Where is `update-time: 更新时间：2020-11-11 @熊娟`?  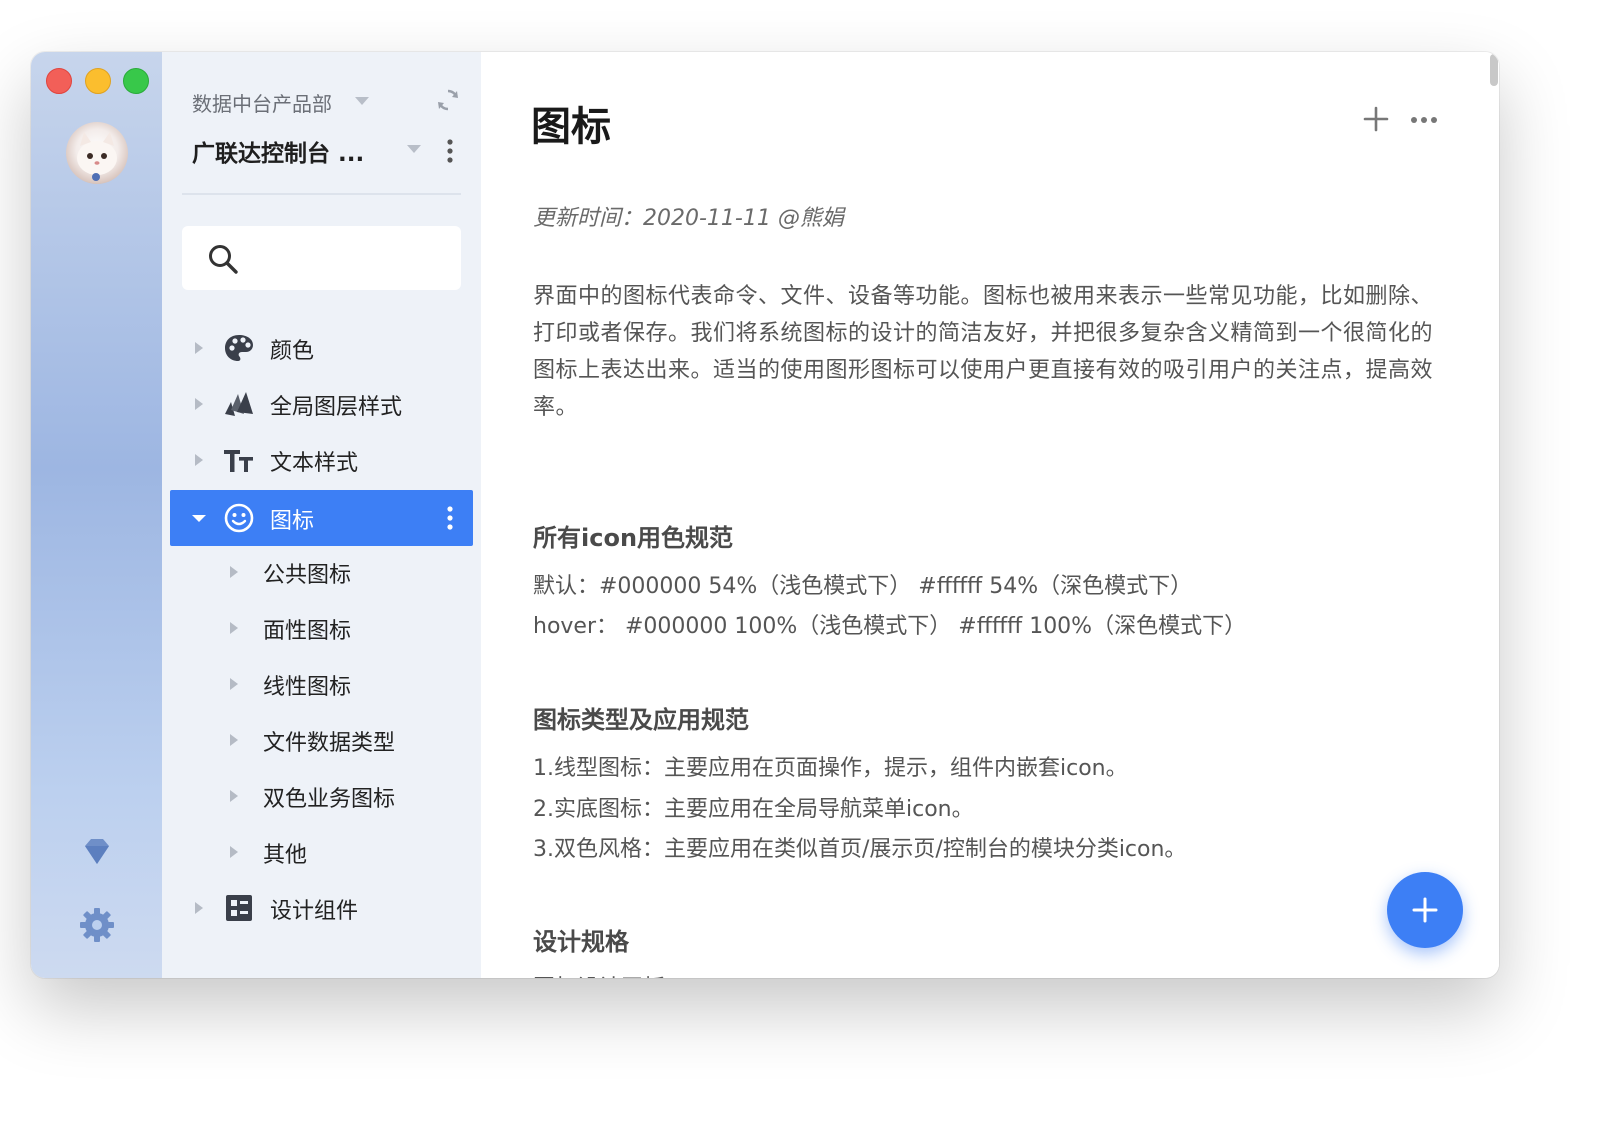
update-time: 更新时间：2020-11-11 @熊娟 is located at coordinates (688, 218).